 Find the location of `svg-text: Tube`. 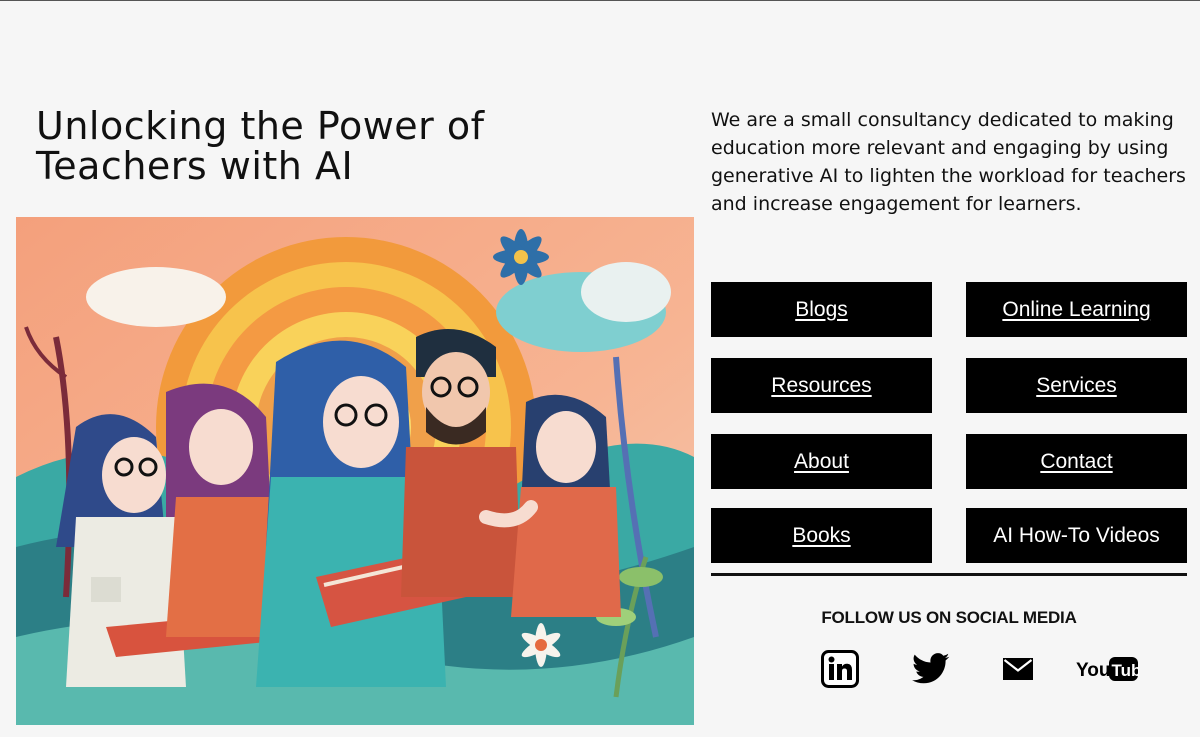

svg-text: Tube is located at coordinates (1126, 670).